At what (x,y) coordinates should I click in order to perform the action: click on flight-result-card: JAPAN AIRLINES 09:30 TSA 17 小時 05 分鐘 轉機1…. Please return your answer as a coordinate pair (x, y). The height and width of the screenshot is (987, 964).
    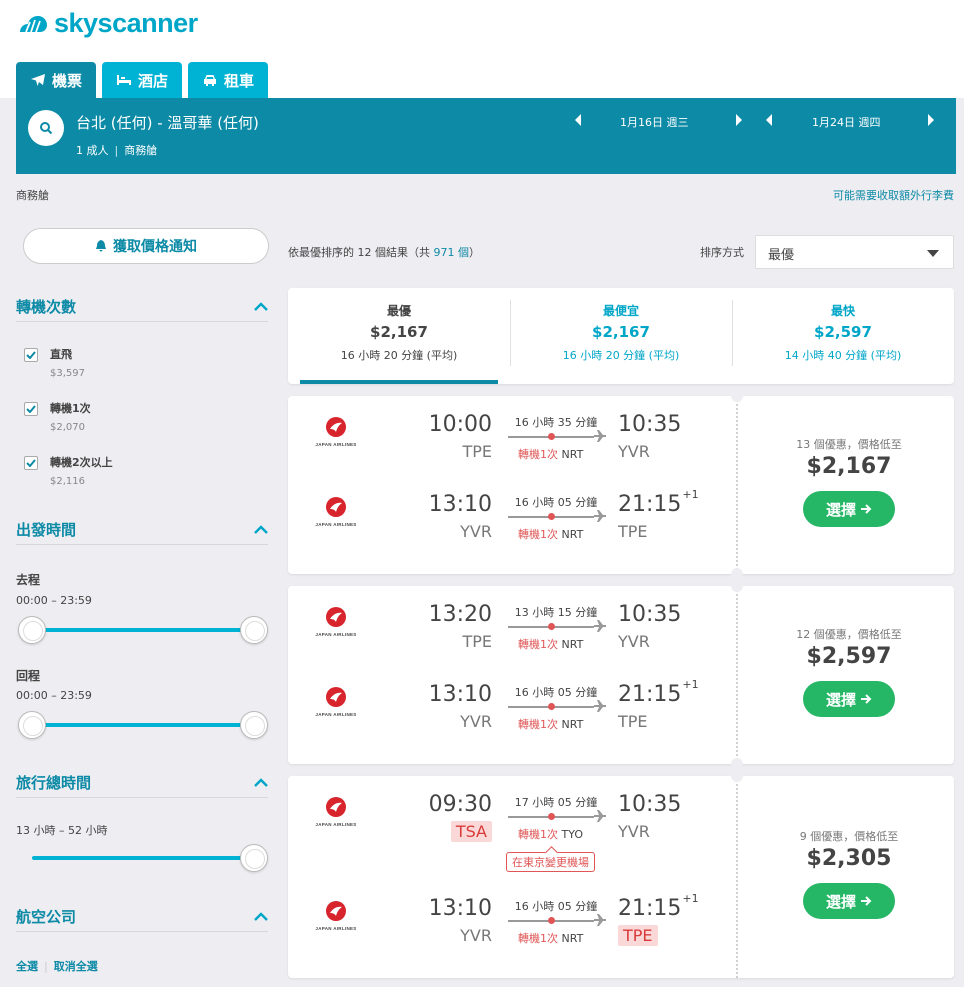
    Looking at the image, I should click on (621, 874).